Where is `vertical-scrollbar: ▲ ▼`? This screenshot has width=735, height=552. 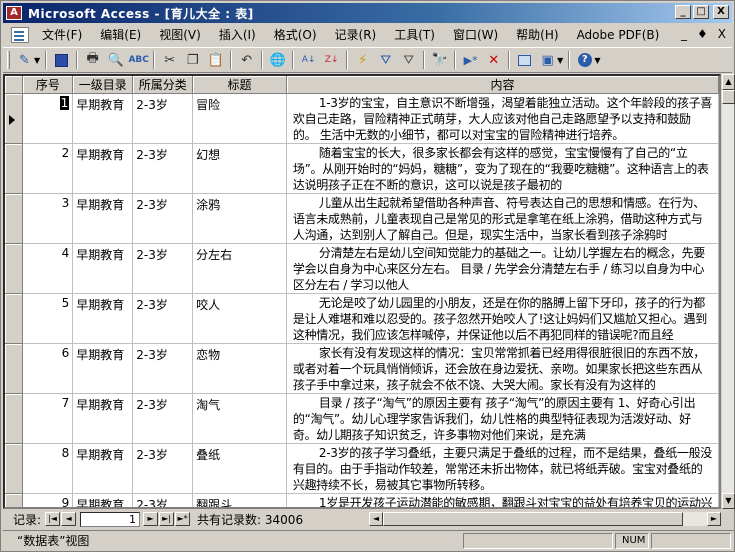
vertical-scrollbar: ▲ ▼ is located at coordinates (728, 291).